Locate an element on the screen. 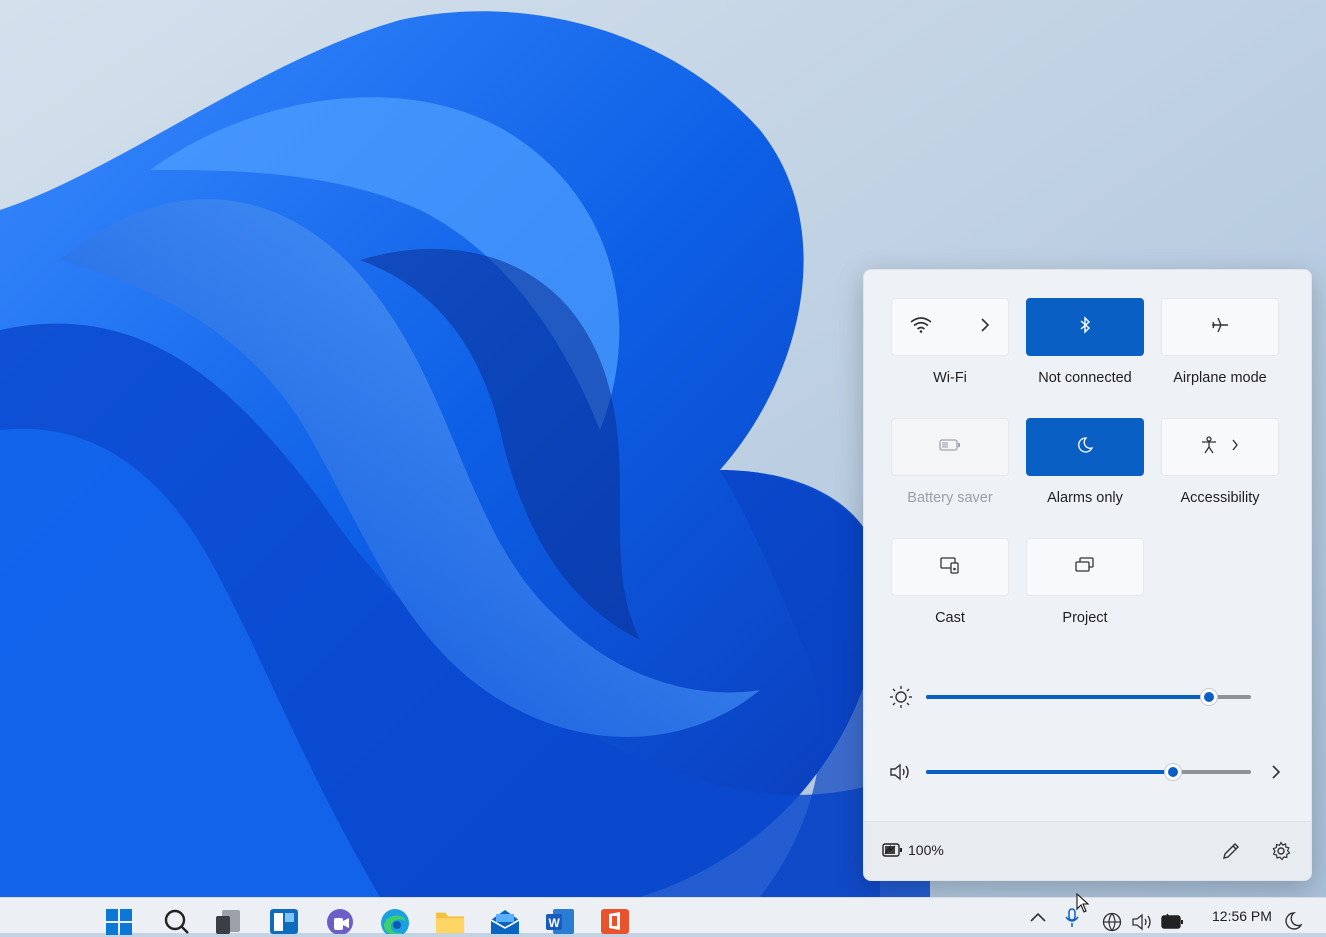 The image size is (1326, 937). widgets-icon is located at coordinates (284, 921).